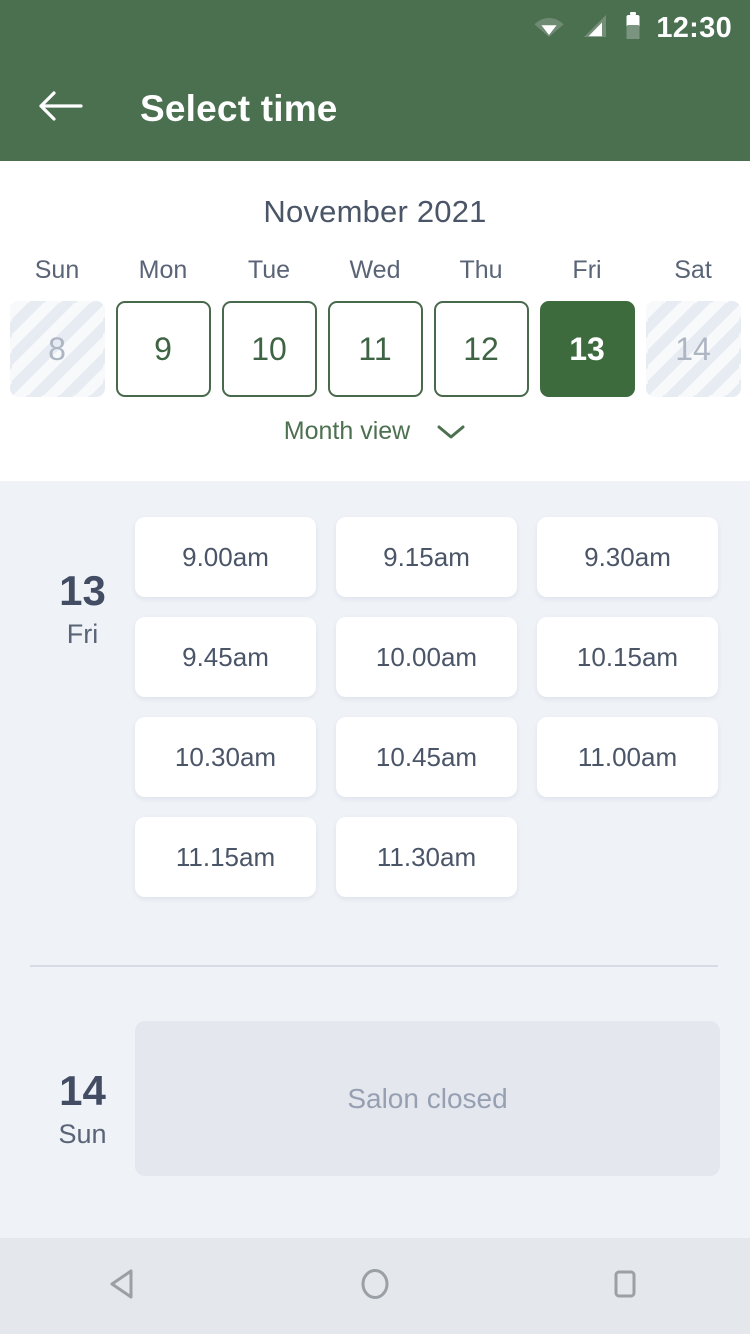 This screenshot has height=1334, width=750. I want to click on back-button, so click(60, 109).